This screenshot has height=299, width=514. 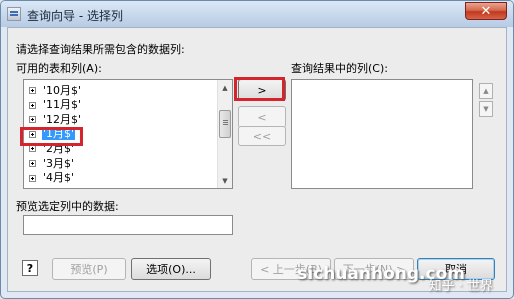 What do you see at coordinates (89, 269) in the screenshot?
I see `preview-button: 预览(P)` at bounding box center [89, 269].